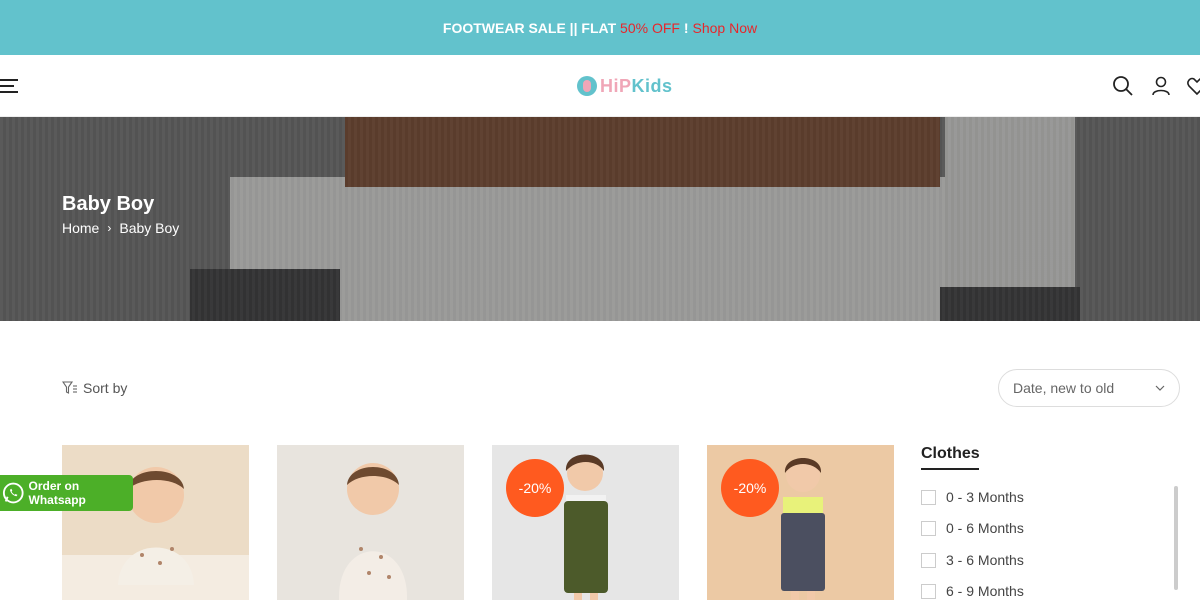 The height and width of the screenshot is (600, 1200). What do you see at coordinates (616, 85) in the screenshot?
I see `logo-text-hip: HiP` at bounding box center [616, 85].